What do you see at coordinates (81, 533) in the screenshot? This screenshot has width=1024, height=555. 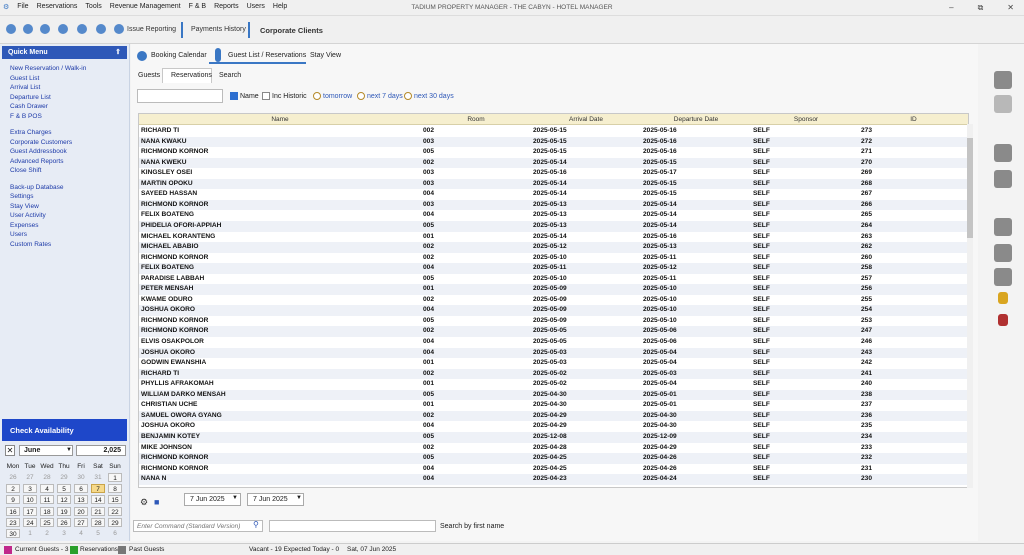 I see `calendar-day: 4` at bounding box center [81, 533].